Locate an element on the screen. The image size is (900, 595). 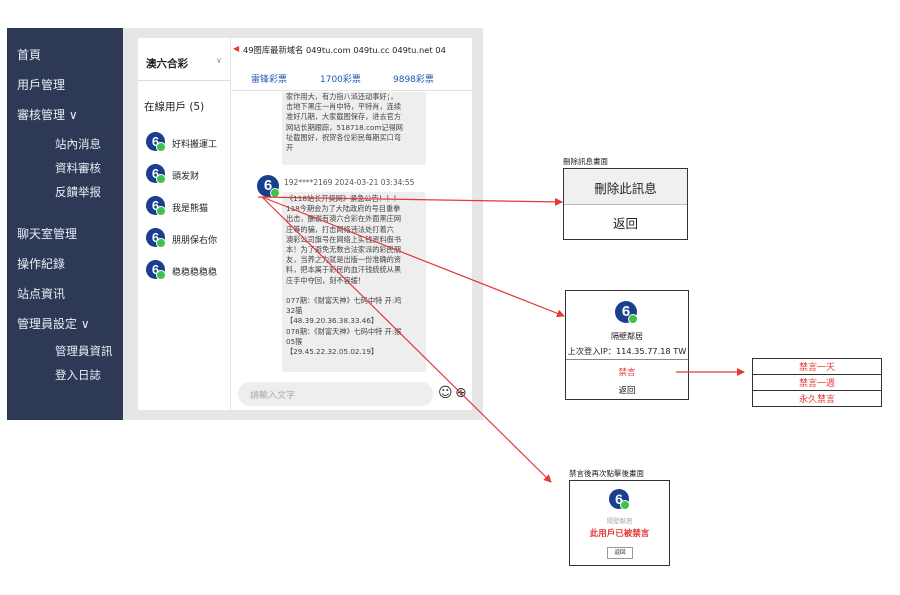
arrow-to-delete-popup is located at coordinates (410, 201).